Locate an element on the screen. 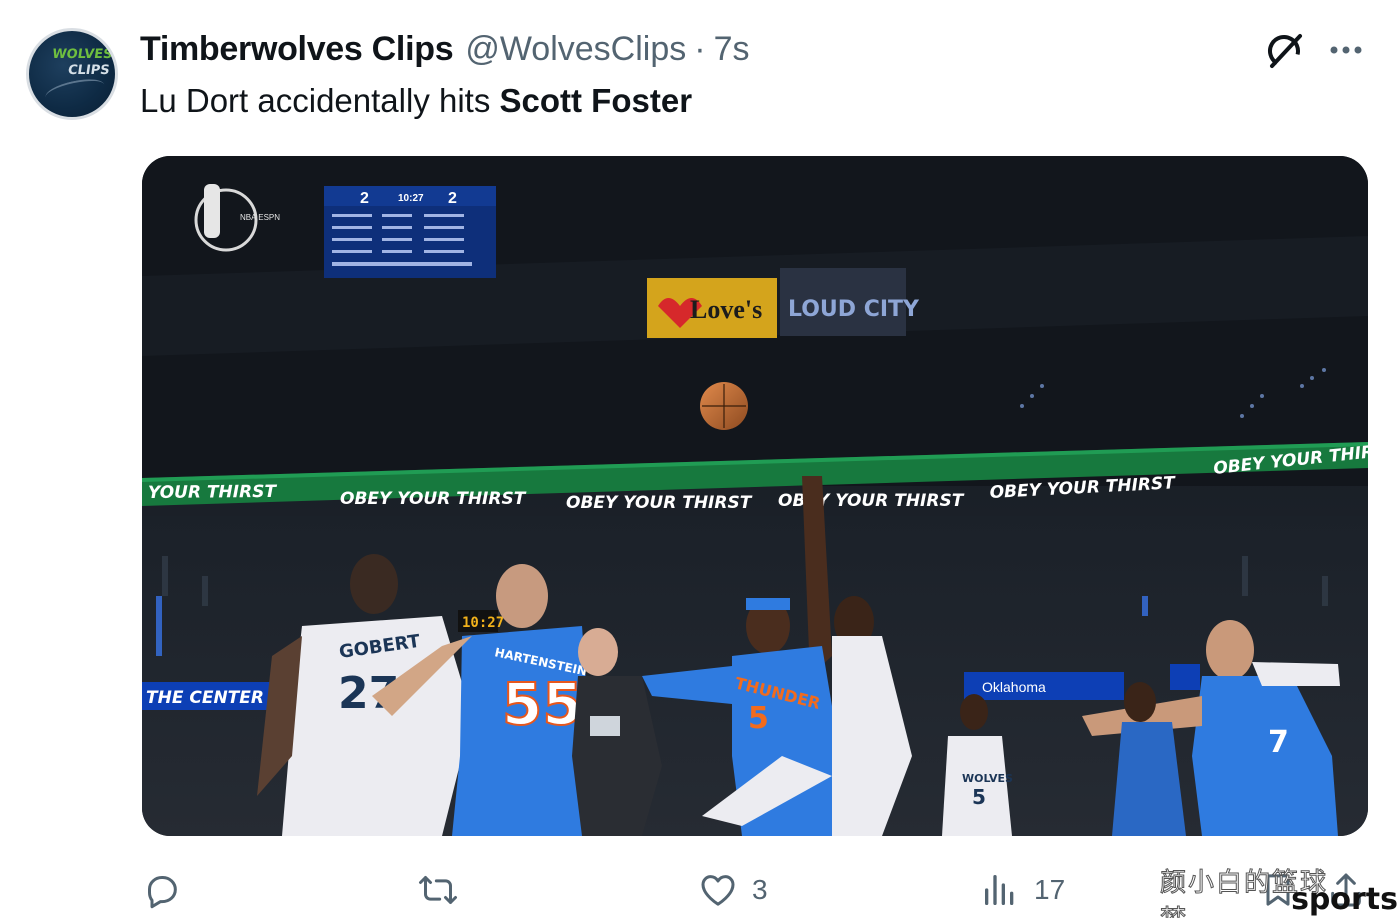  wolves-5-jersey-text: WOLVES is located at coordinates (987, 778).